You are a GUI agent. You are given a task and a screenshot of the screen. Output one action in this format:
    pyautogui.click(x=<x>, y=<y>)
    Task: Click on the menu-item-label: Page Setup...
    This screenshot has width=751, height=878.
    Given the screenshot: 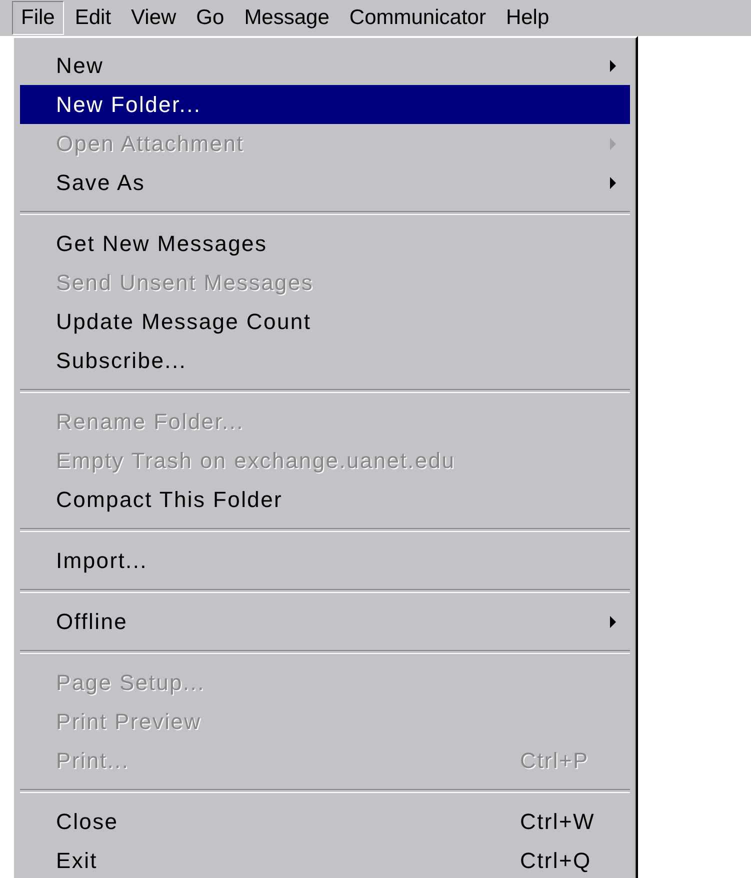 What is the action you would take?
    pyautogui.click(x=131, y=683)
    